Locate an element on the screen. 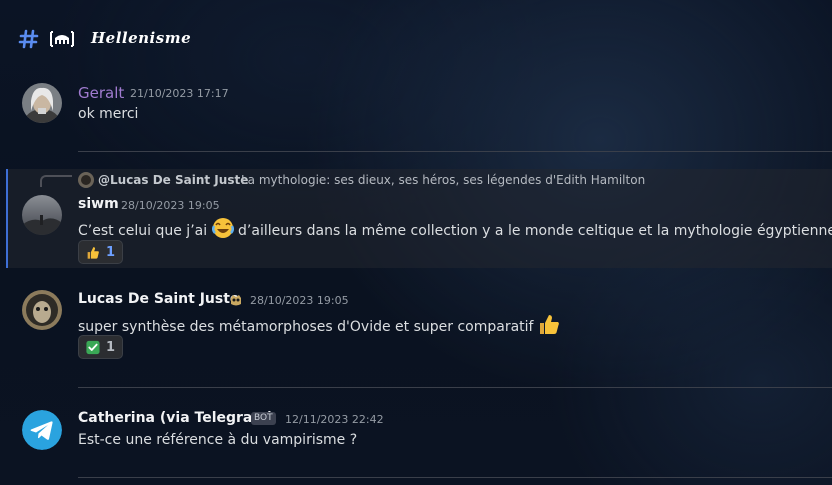  reaction-thumbs-up: 1 is located at coordinates (100, 252).